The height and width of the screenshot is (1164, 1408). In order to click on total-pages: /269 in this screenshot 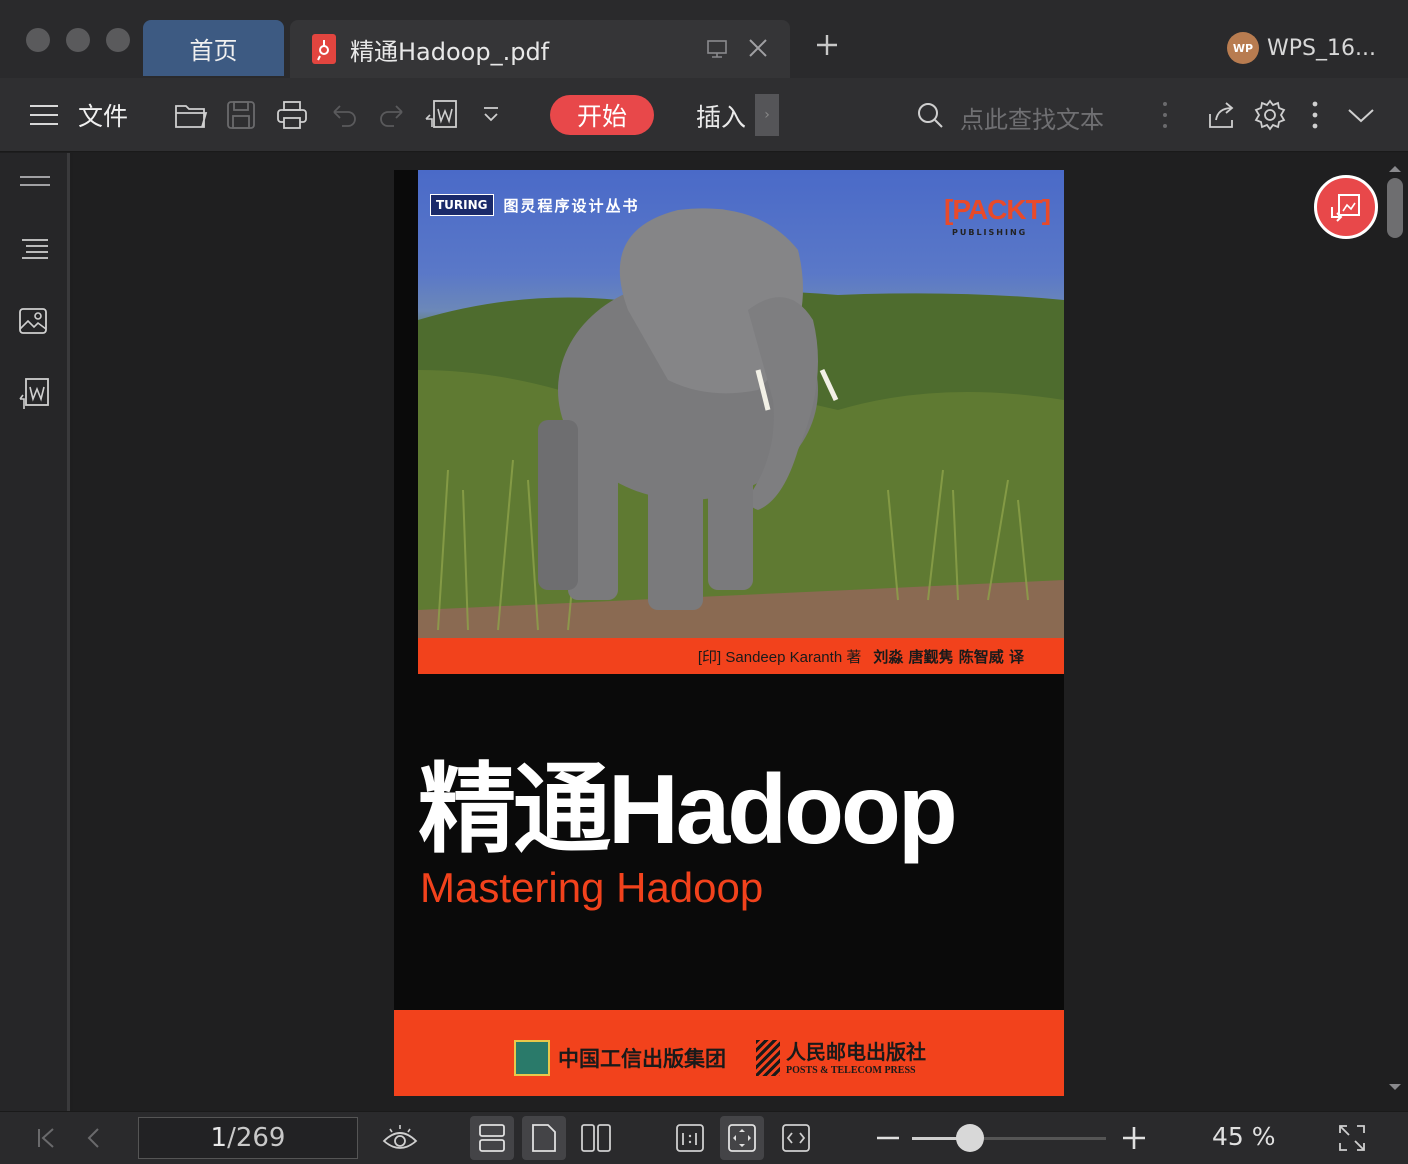, I will do `click(256, 1138)`.